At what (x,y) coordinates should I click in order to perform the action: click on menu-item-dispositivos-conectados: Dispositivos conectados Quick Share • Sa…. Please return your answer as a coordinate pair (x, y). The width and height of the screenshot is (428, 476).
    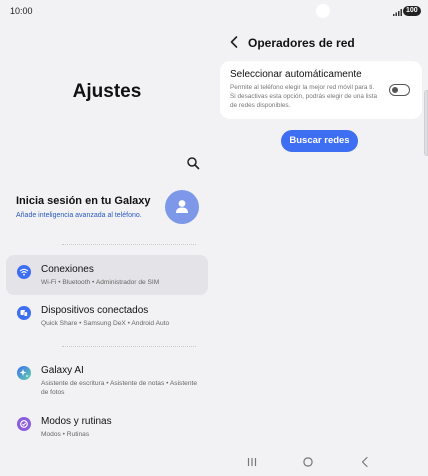
    Looking at the image, I should click on (107, 316).